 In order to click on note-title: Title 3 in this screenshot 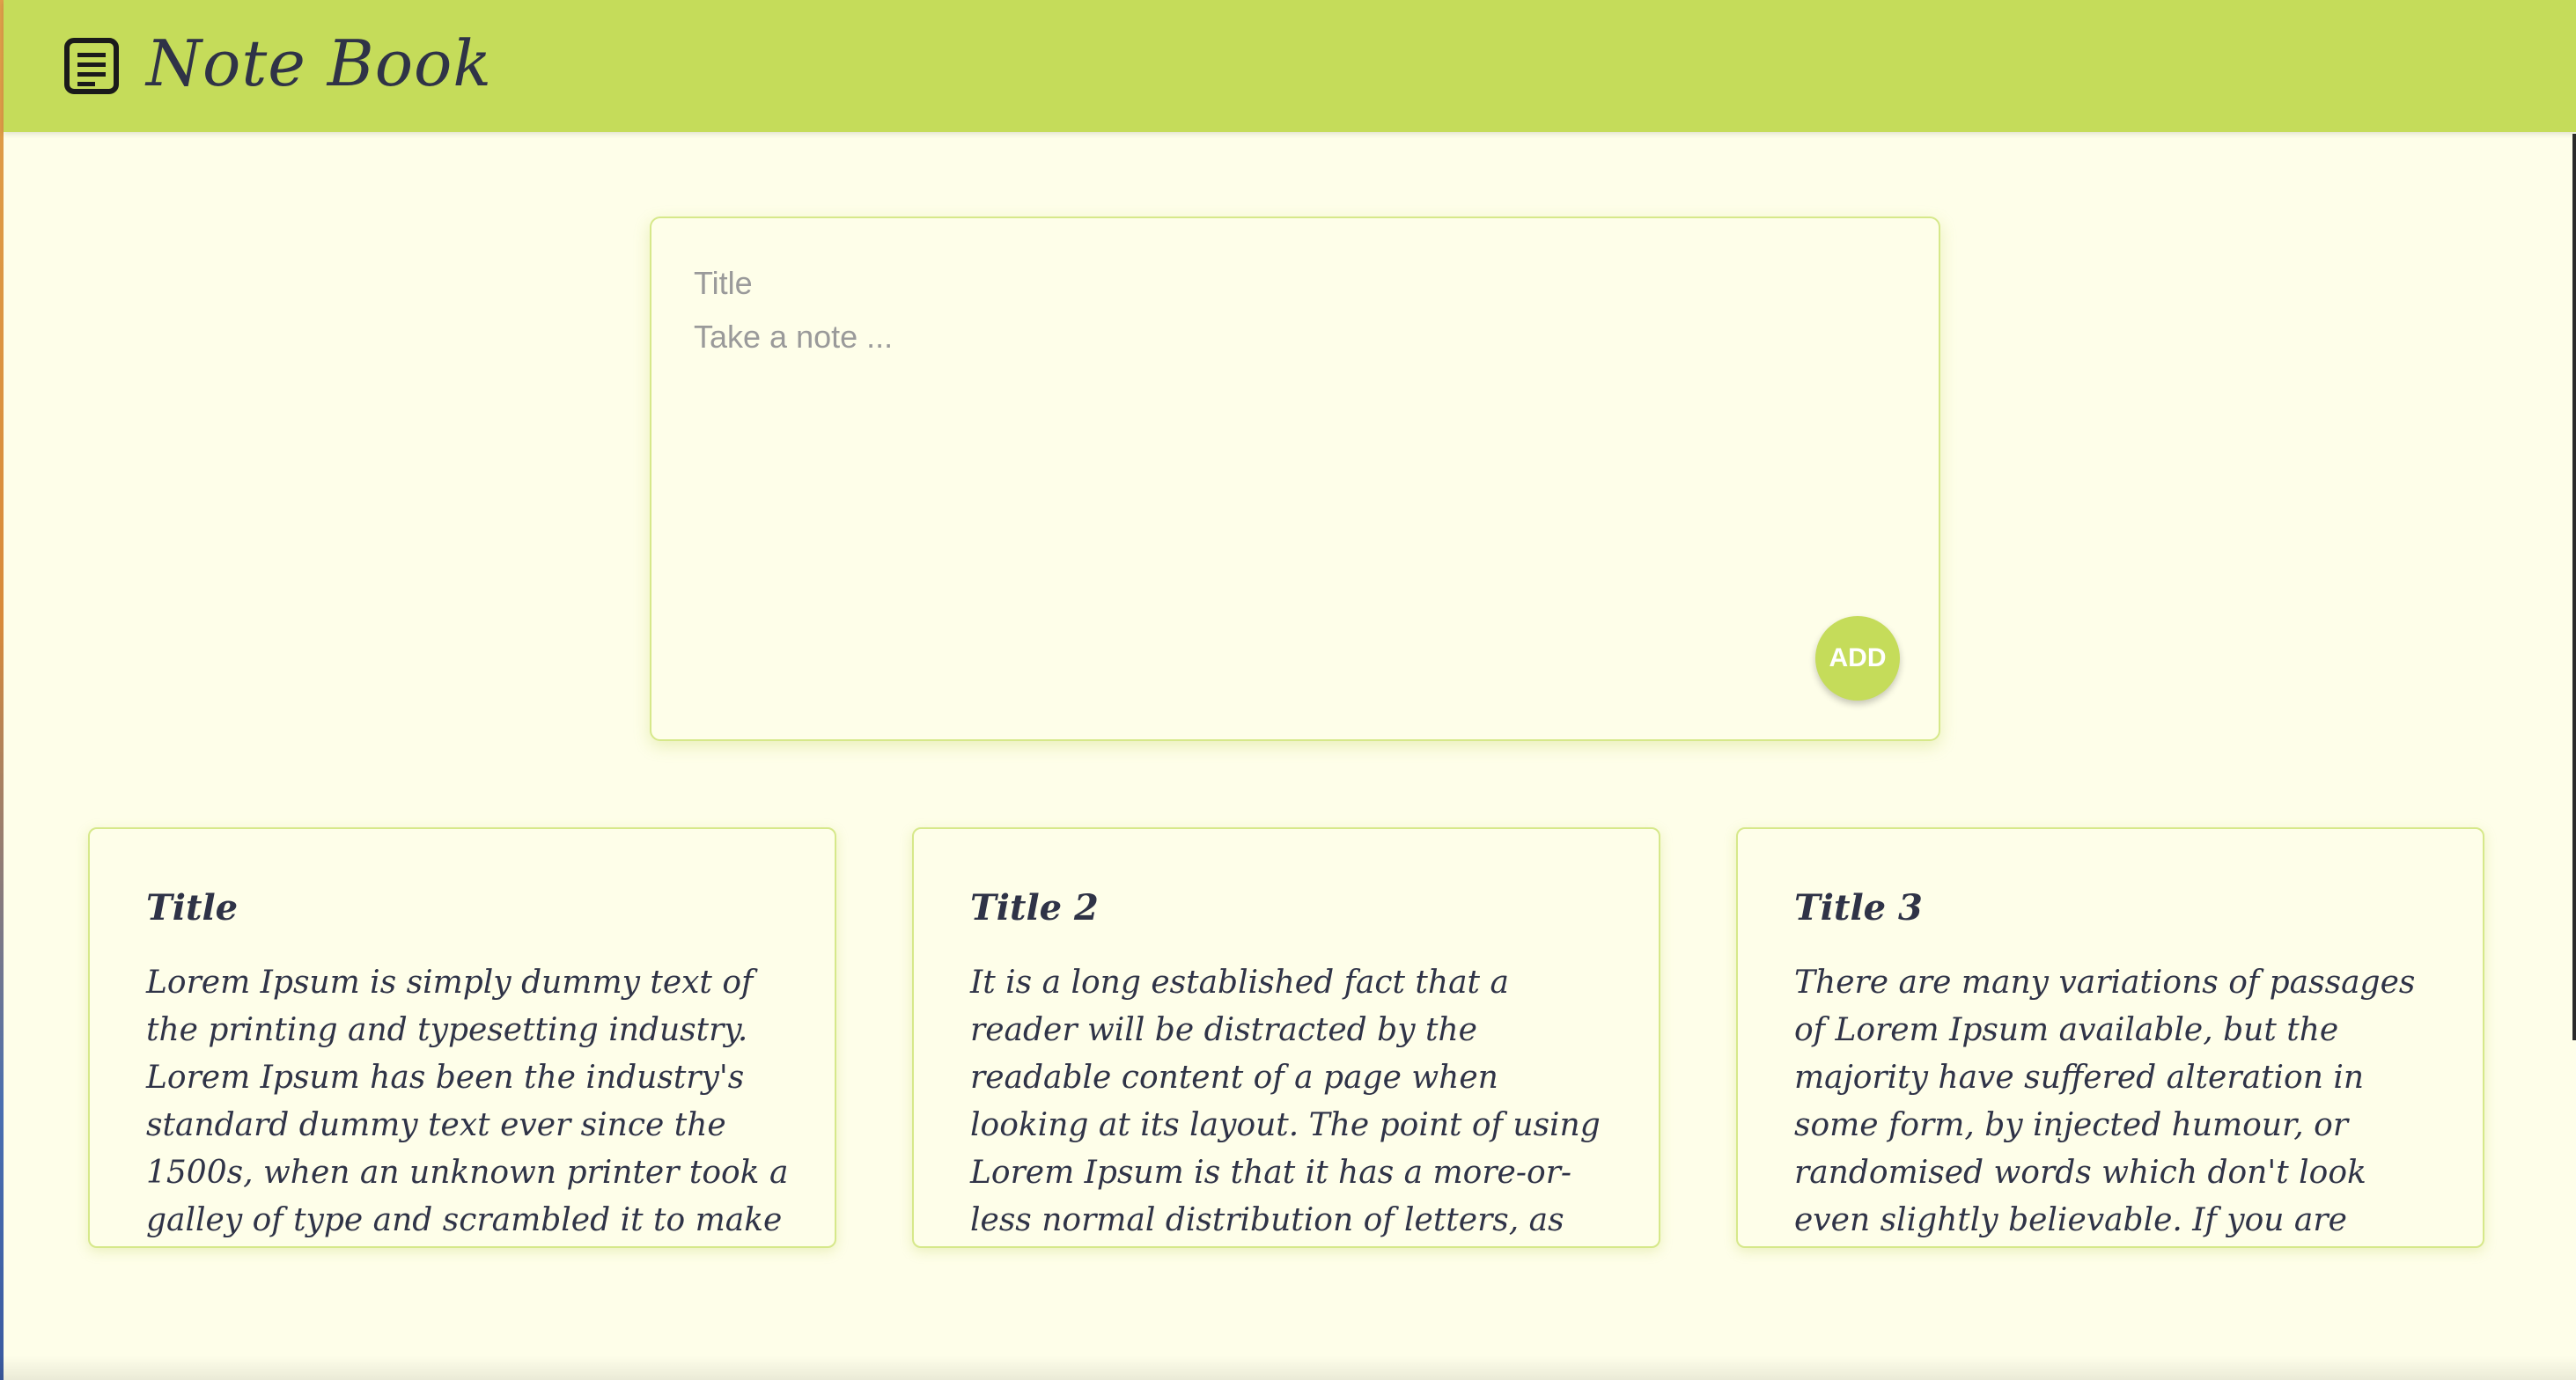, I will do `click(1859, 908)`.